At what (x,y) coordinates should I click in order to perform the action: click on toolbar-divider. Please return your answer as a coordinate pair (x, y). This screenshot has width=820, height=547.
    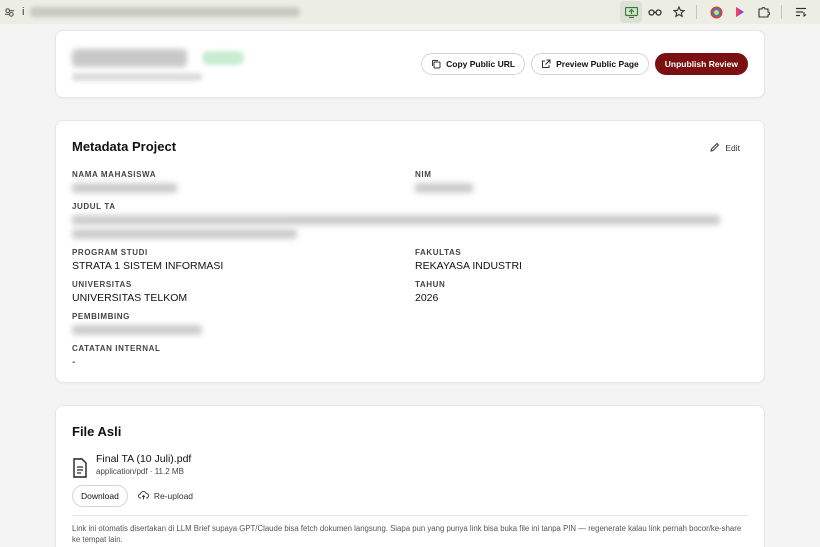
    Looking at the image, I should click on (696, 12).